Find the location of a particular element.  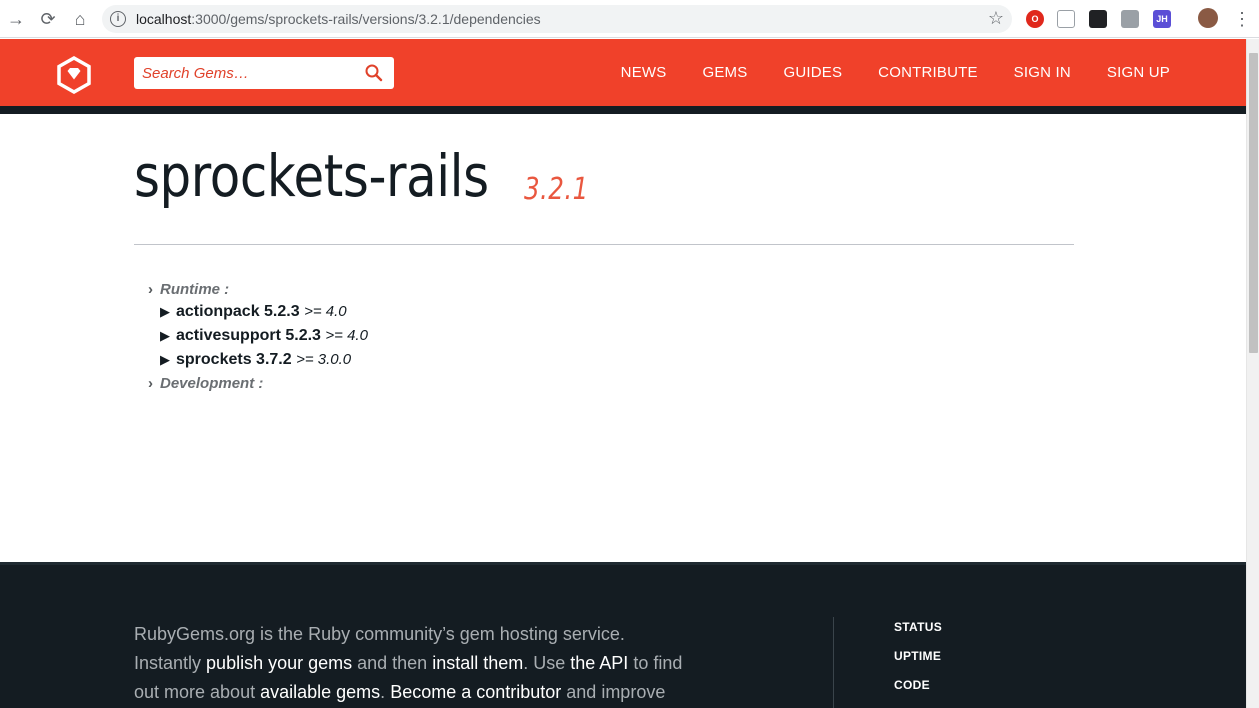

jh-extension-icon: JH is located at coordinates (1162, 19).